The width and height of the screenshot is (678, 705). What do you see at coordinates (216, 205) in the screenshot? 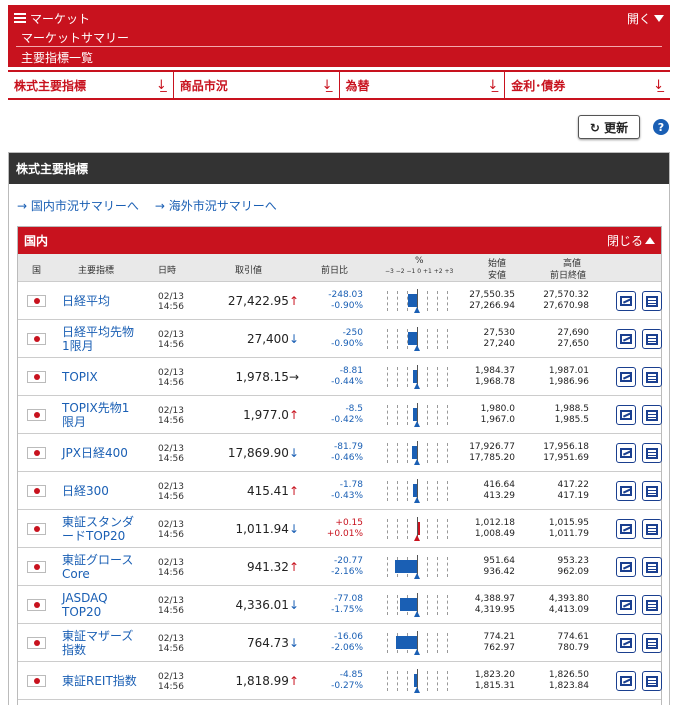
I see `overseas-summary-link: → 海外市況サマリーへ` at bounding box center [216, 205].